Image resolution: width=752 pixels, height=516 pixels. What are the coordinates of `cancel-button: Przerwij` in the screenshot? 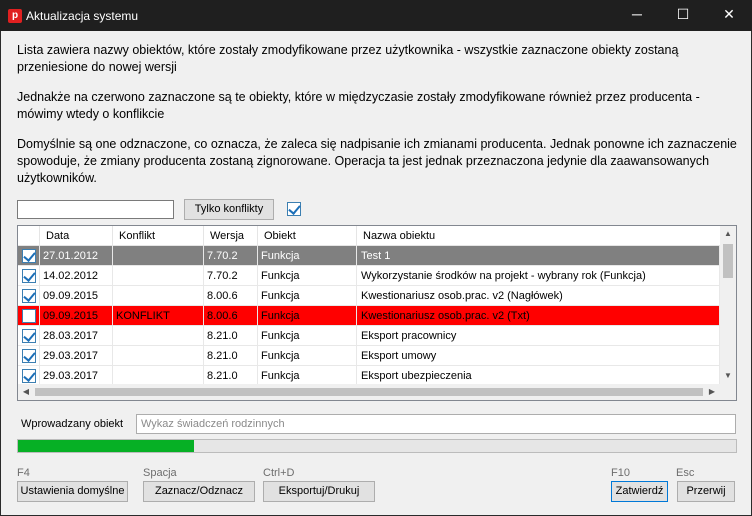 It's located at (706, 491).